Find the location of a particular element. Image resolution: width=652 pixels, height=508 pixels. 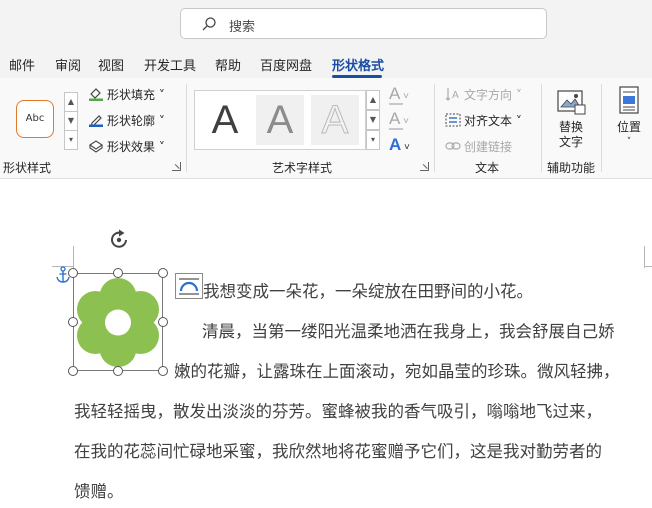

create-link-button: 创建链接 is located at coordinates (478, 146).